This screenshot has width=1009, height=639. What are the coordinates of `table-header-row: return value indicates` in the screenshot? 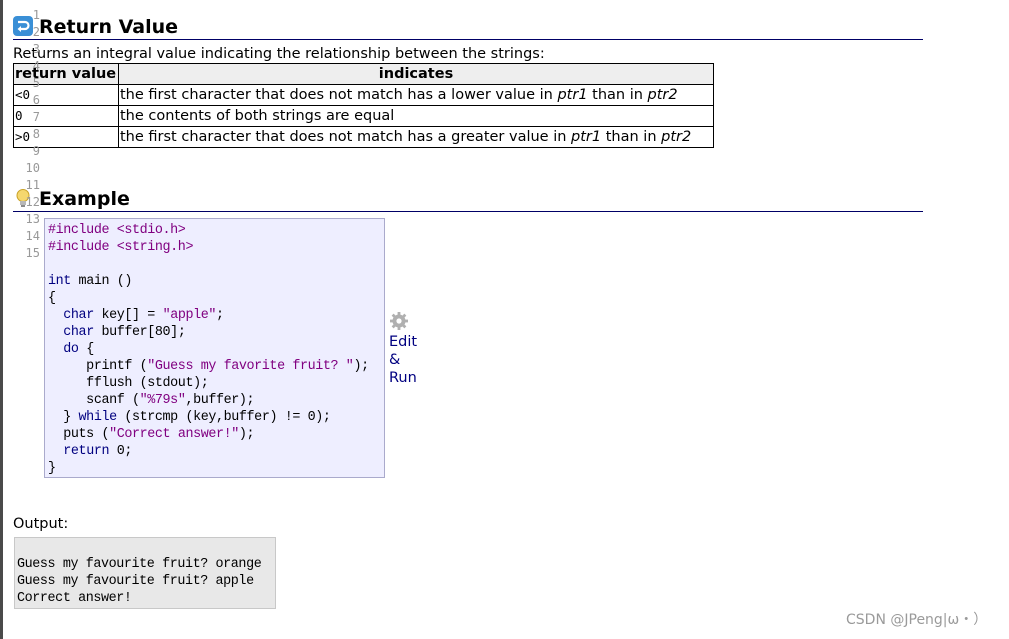 It's located at (363, 74).